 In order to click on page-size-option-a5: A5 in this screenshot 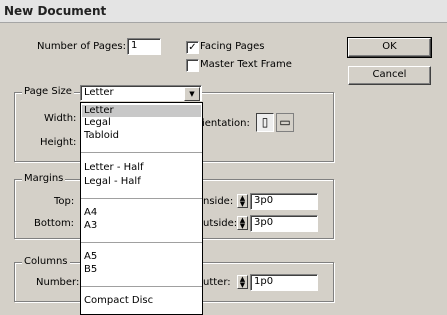, I will do `click(141, 257)`.